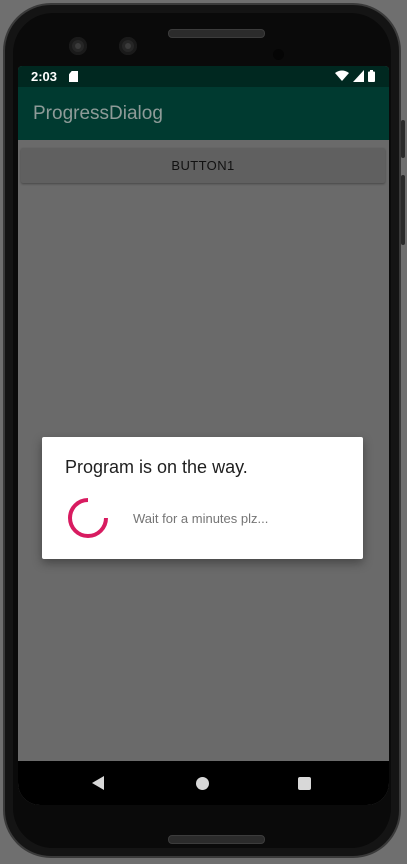 This screenshot has width=407, height=864. I want to click on navigation-bar, so click(203, 783).